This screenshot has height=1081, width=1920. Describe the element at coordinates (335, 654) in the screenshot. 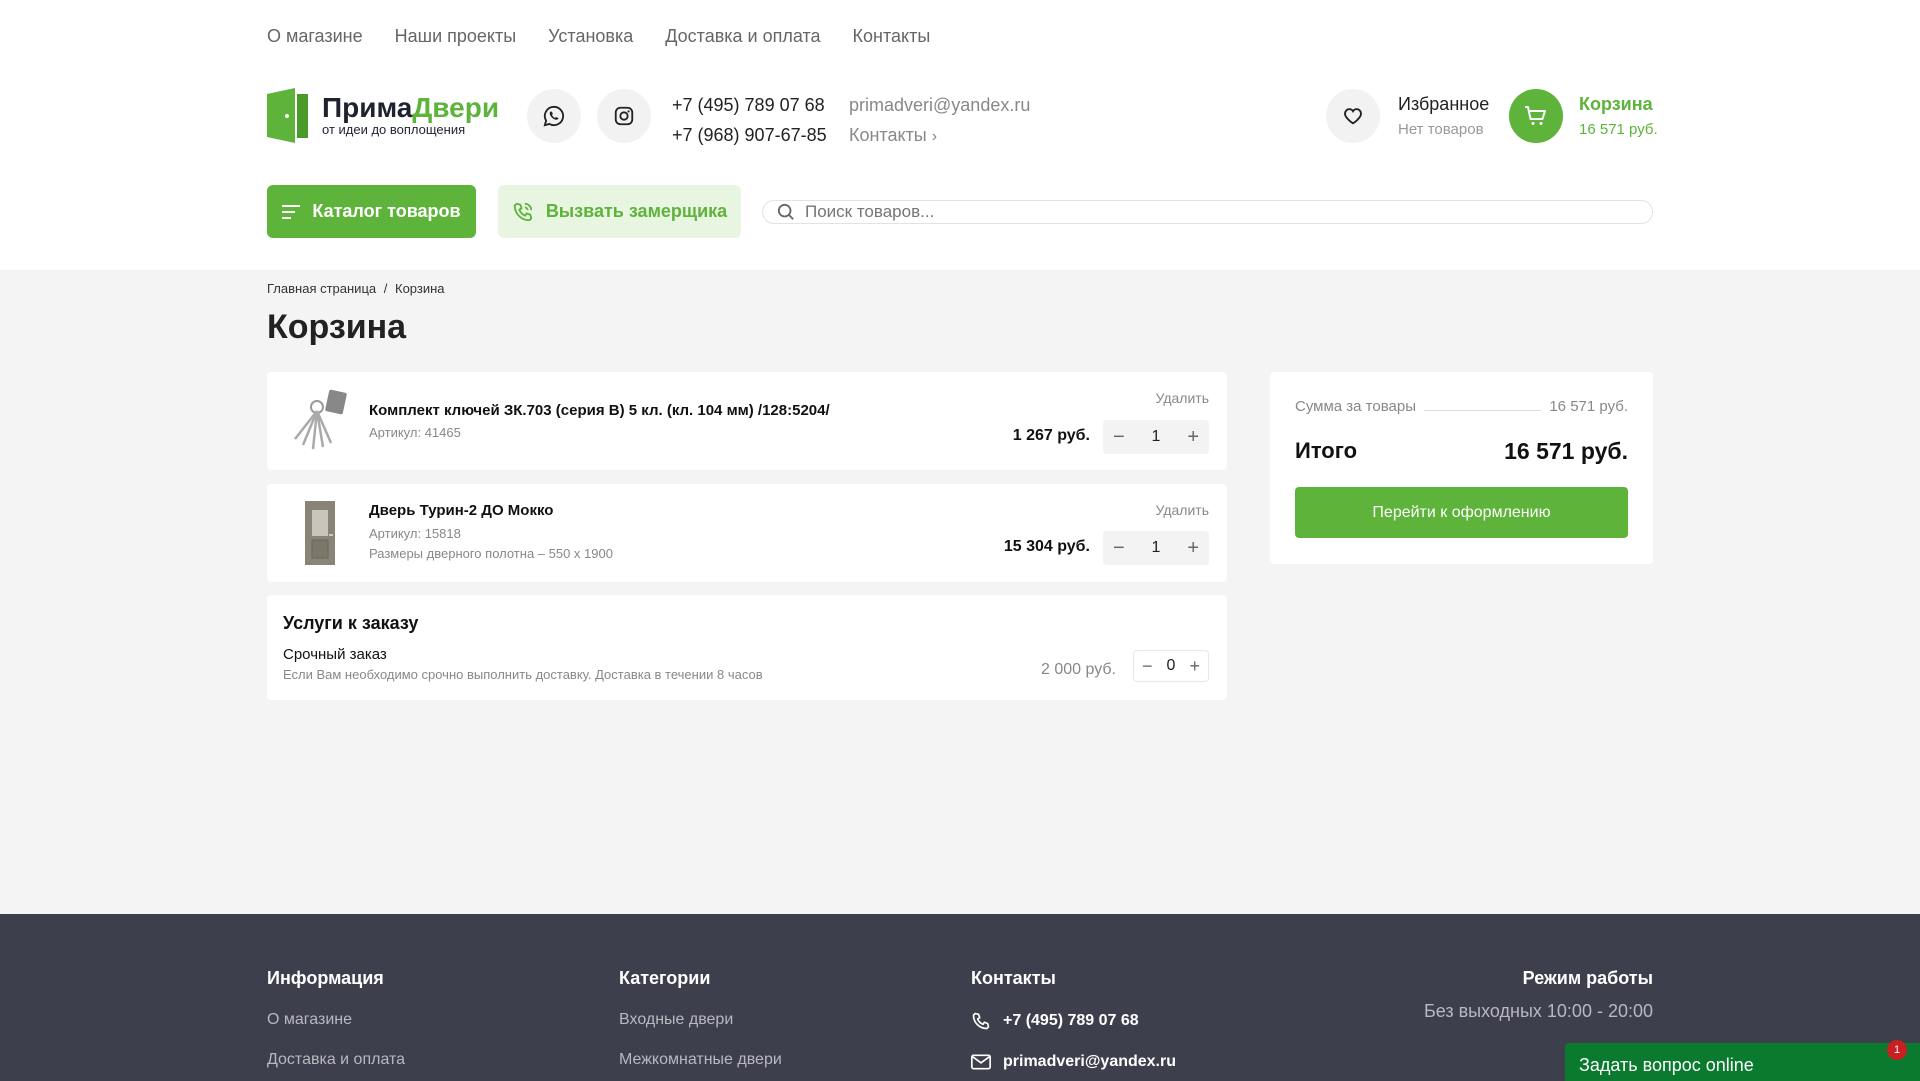

I see `service-name: Срочный заказ` at that location.